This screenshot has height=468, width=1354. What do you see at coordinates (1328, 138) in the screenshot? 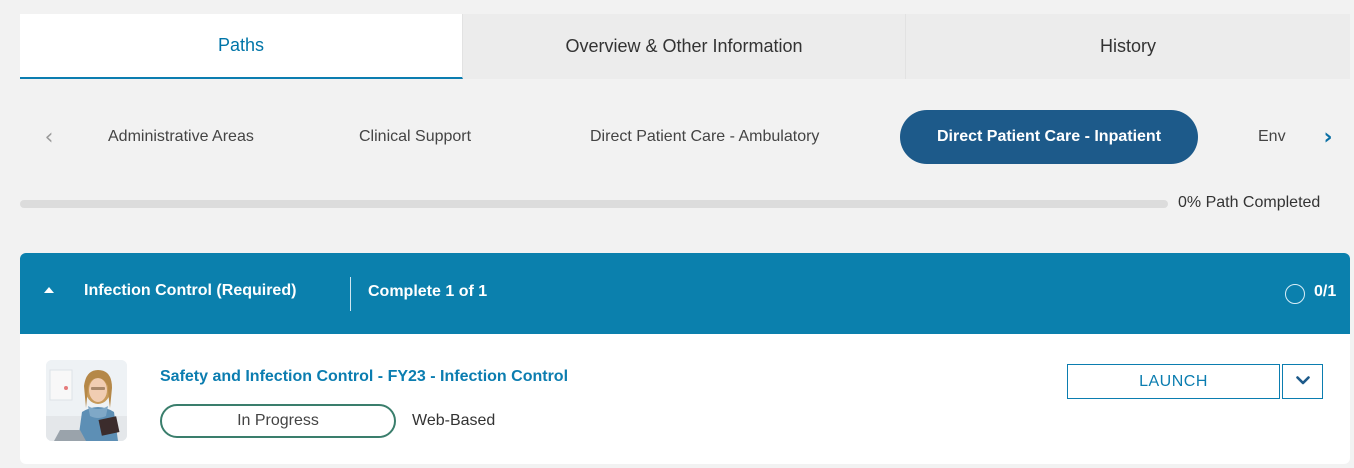
I see `chevron-right-icon: ›` at bounding box center [1328, 138].